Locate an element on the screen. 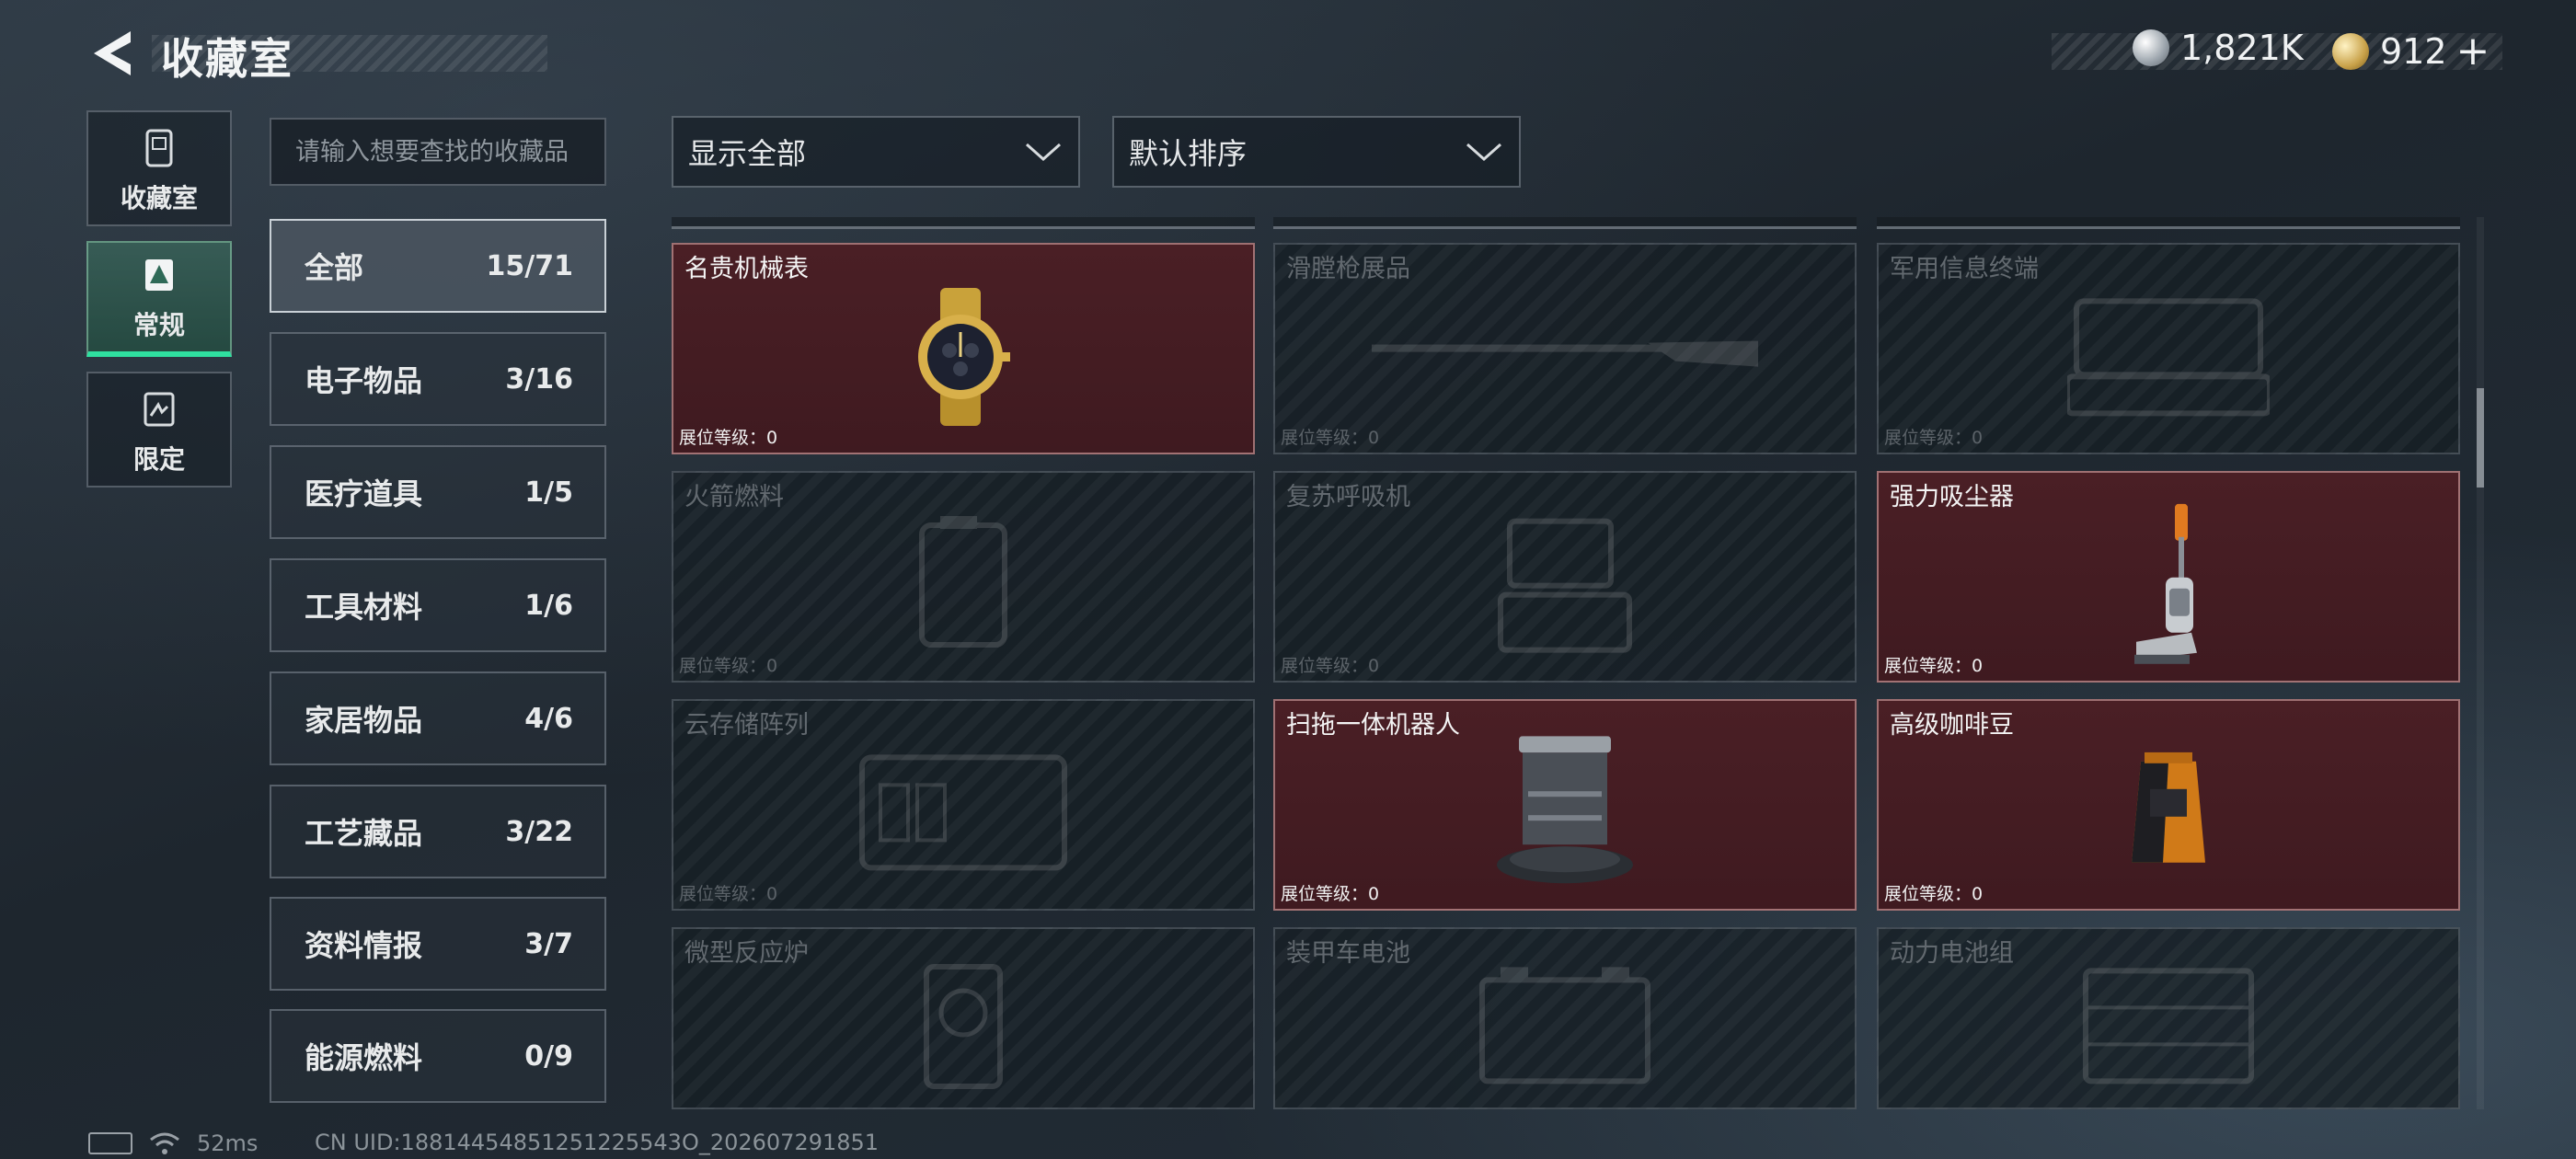 This screenshot has width=2576, height=1159. display-filter-dropdown: 显示全部 is located at coordinates (876, 152).